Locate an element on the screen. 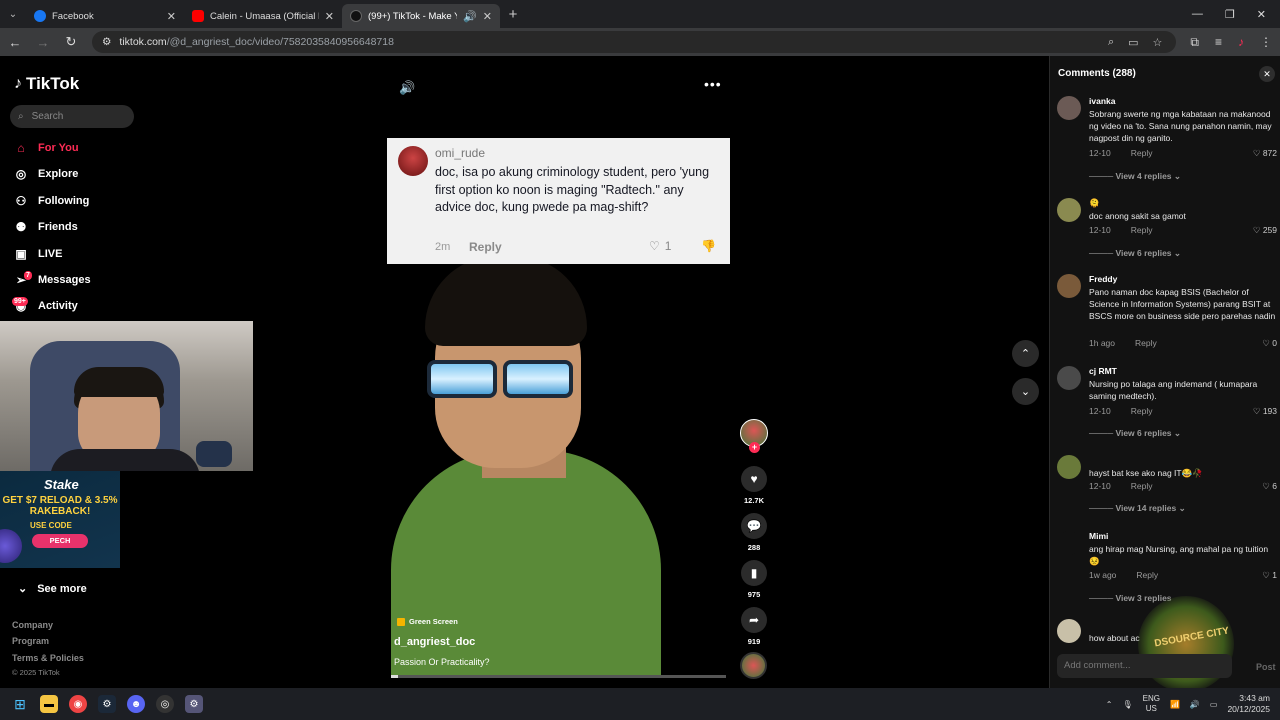 The height and width of the screenshot is (720, 1280). comment-likes: ♡ 193 is located at coordinates (1265, 411).